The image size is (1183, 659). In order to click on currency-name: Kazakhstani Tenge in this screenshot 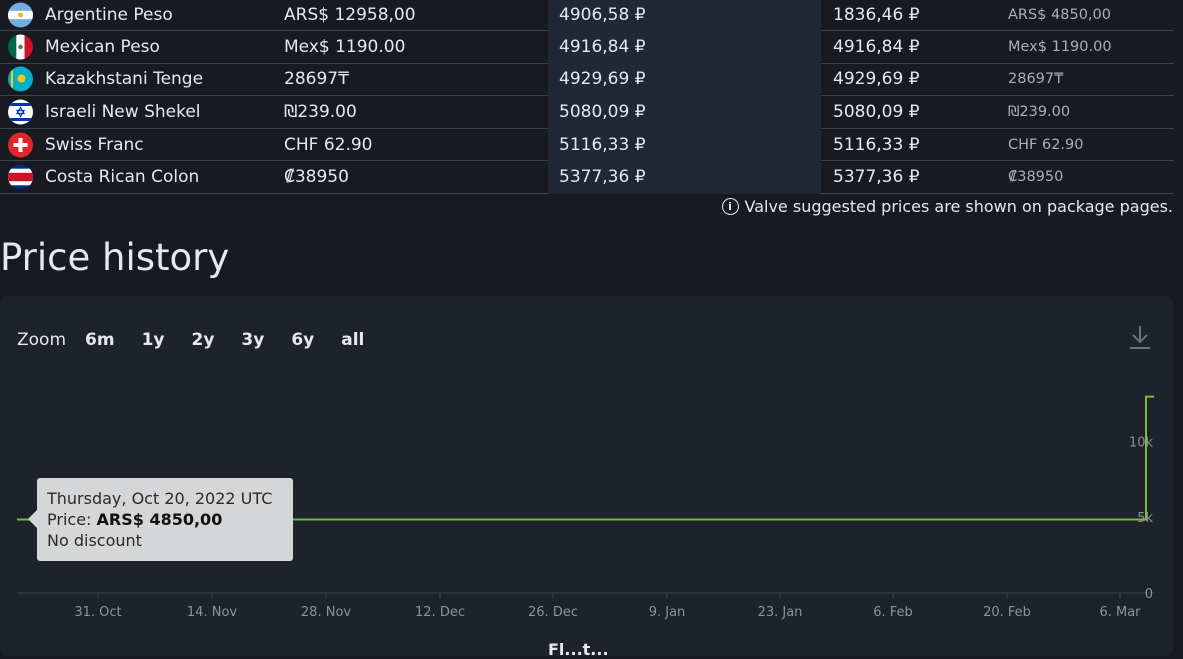, I will do `click(124, 79)`.